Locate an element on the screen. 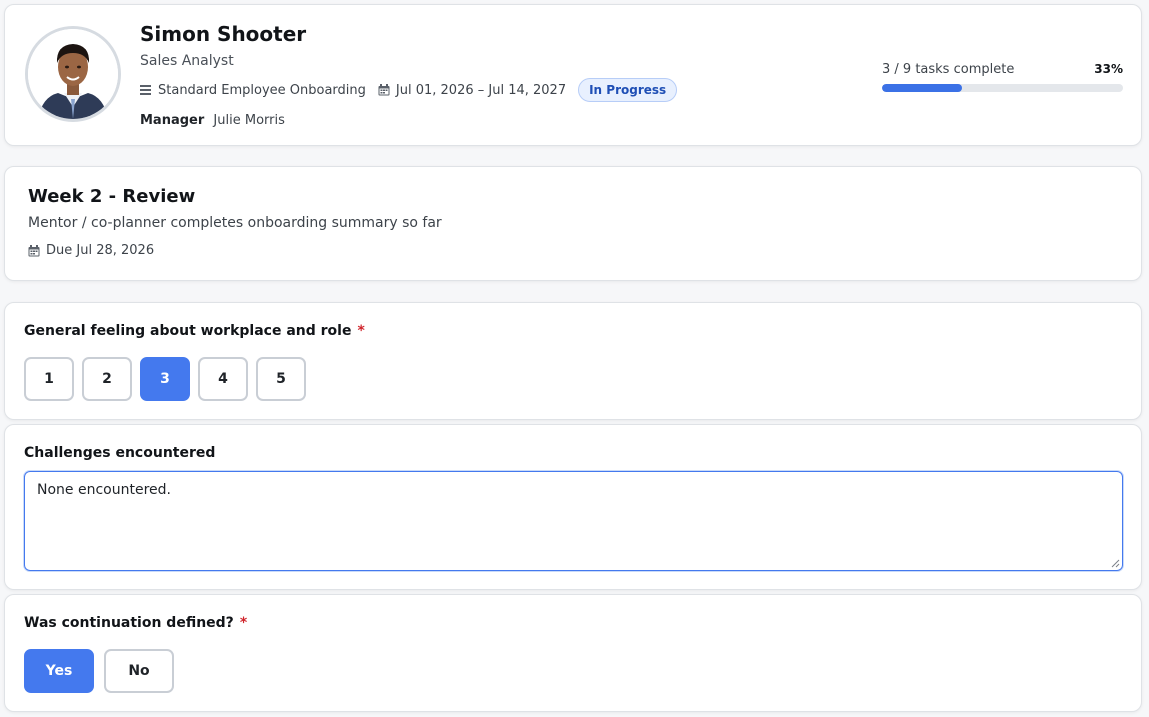 This screenshot has width=1149, height=717. employee-photo-icon is located at coordinates (73, 74).